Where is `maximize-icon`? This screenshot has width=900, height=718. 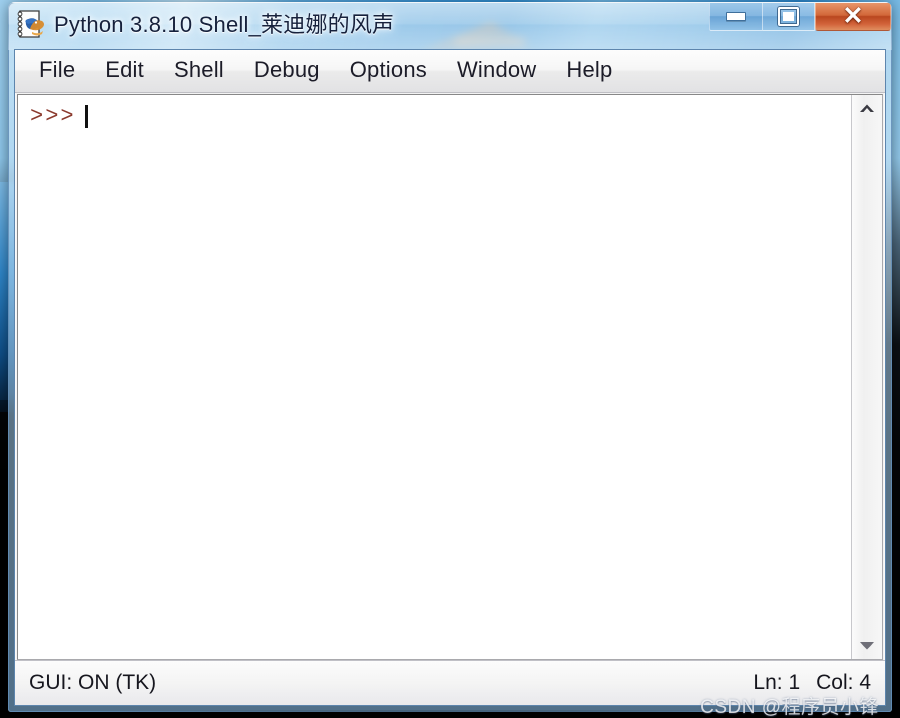
maximize-icon is located at coordinates (788, 16).